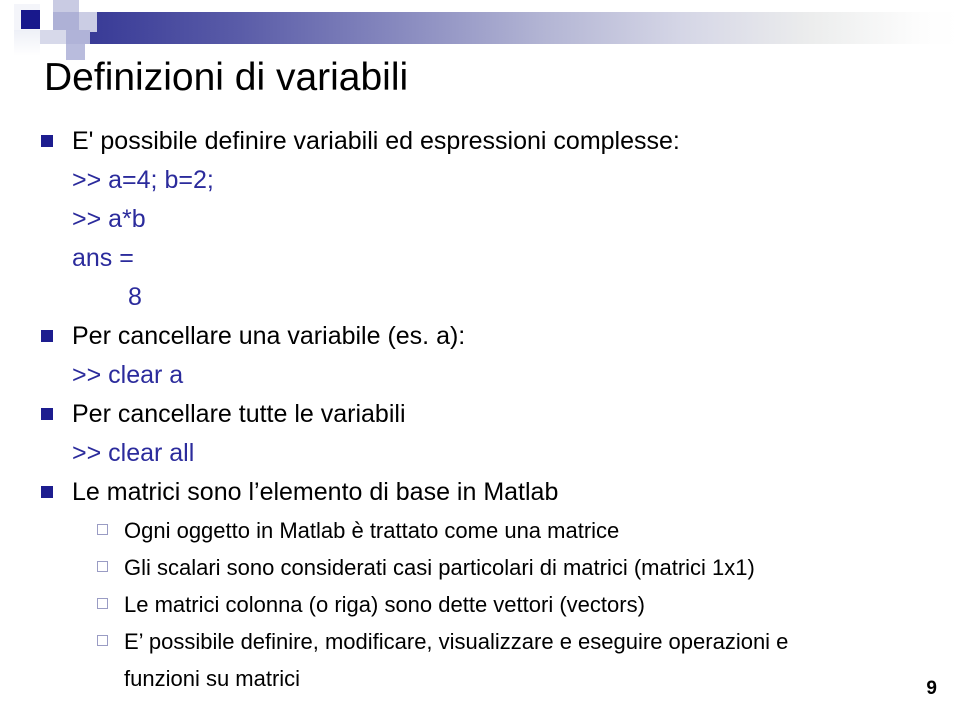 The image size is (959, 710). What do you see at coordinates (479, 414) in the screenshot?
I see `bullet-item-3: Per cancellare tutte le variabili` at bounding box center [479, 414].